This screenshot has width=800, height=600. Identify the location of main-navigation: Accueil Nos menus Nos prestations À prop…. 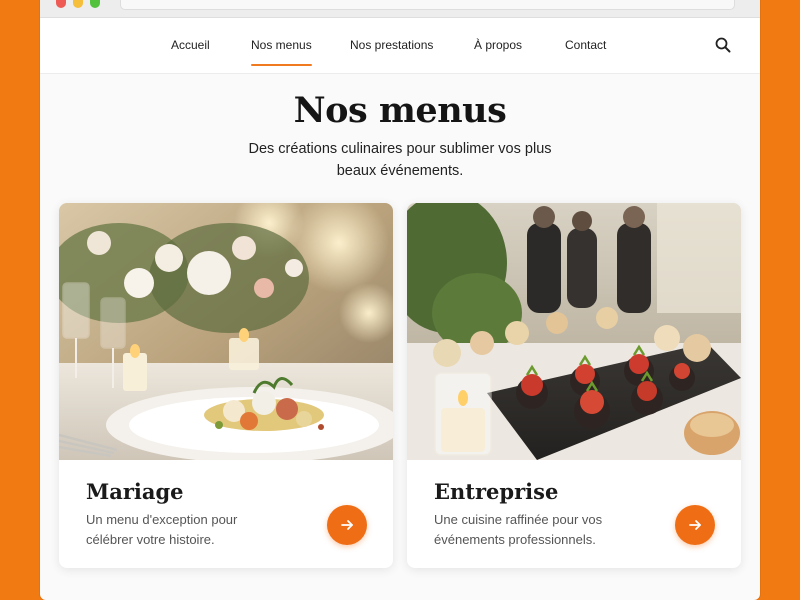
(400, 46).